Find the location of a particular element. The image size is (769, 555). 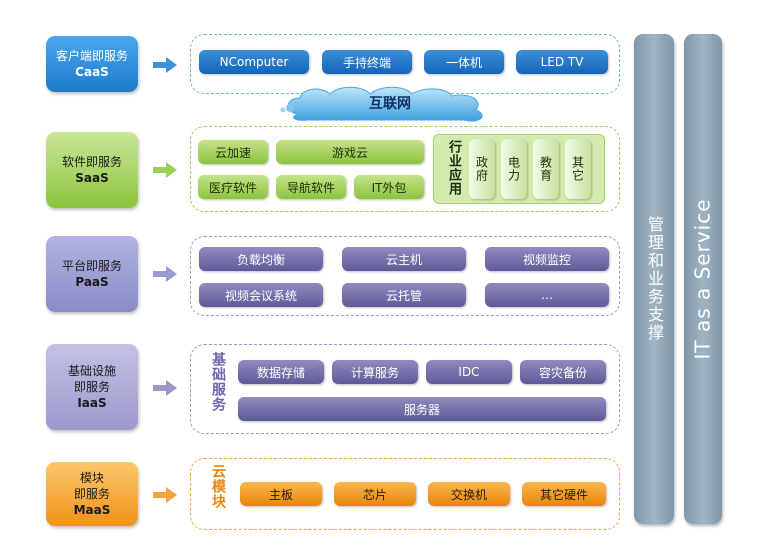

layer-maas: 模块 即服务 MaaS is located at coordinates (92, 494).